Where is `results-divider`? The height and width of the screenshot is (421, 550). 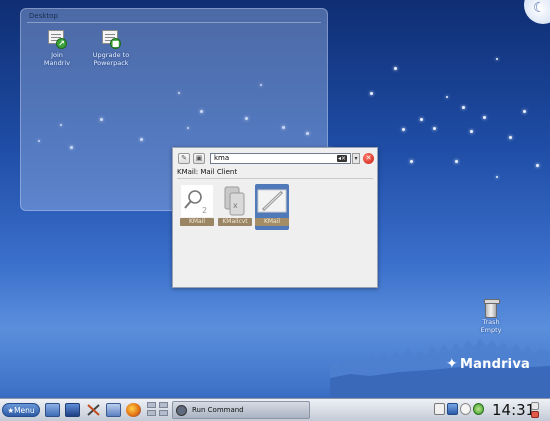
results-divider is located at coordinates (275, 178).